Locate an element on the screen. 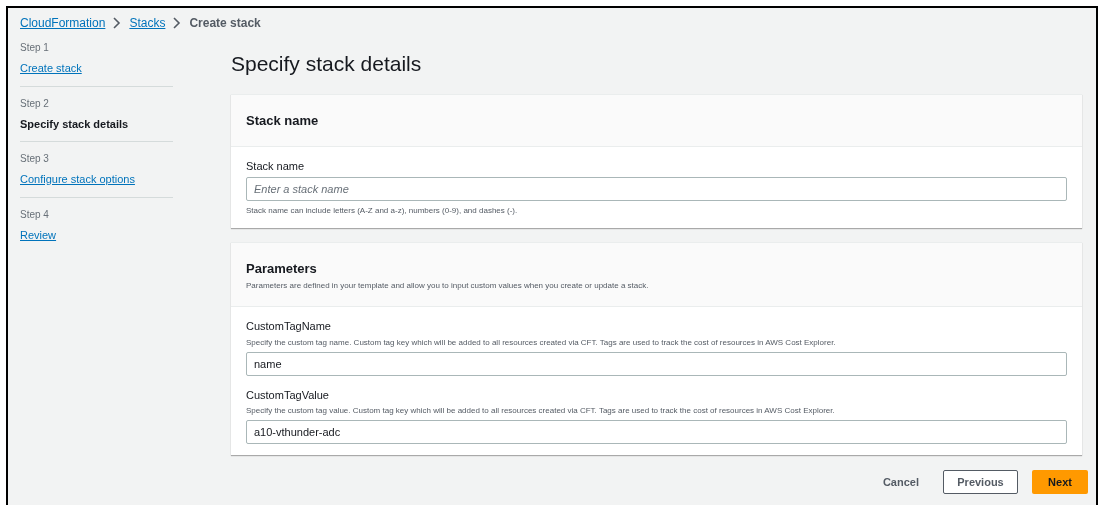 This screenshot has height=505, width=1101. next-button: Next is located at coordinates (1060, 482).